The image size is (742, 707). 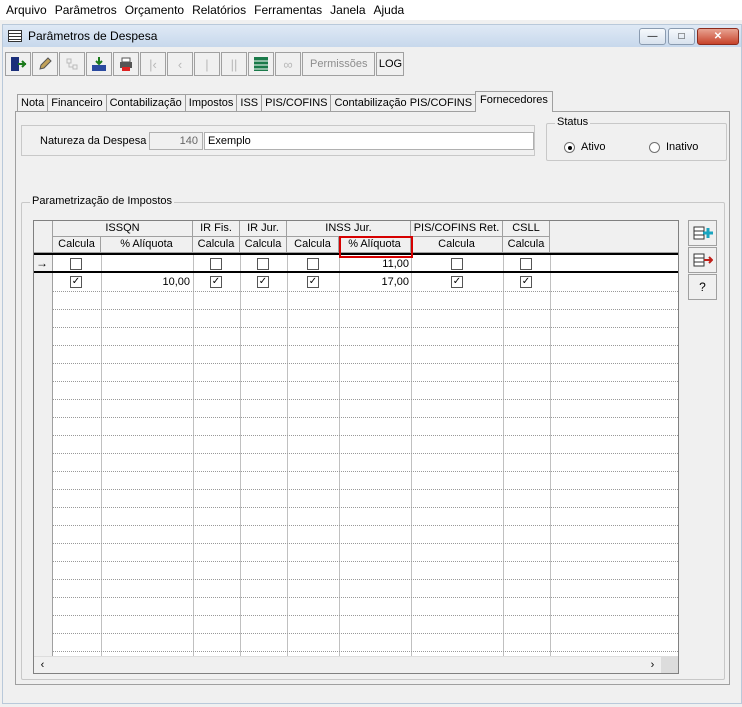 I want to click on remove-row-button, so click(x=702, y=260).